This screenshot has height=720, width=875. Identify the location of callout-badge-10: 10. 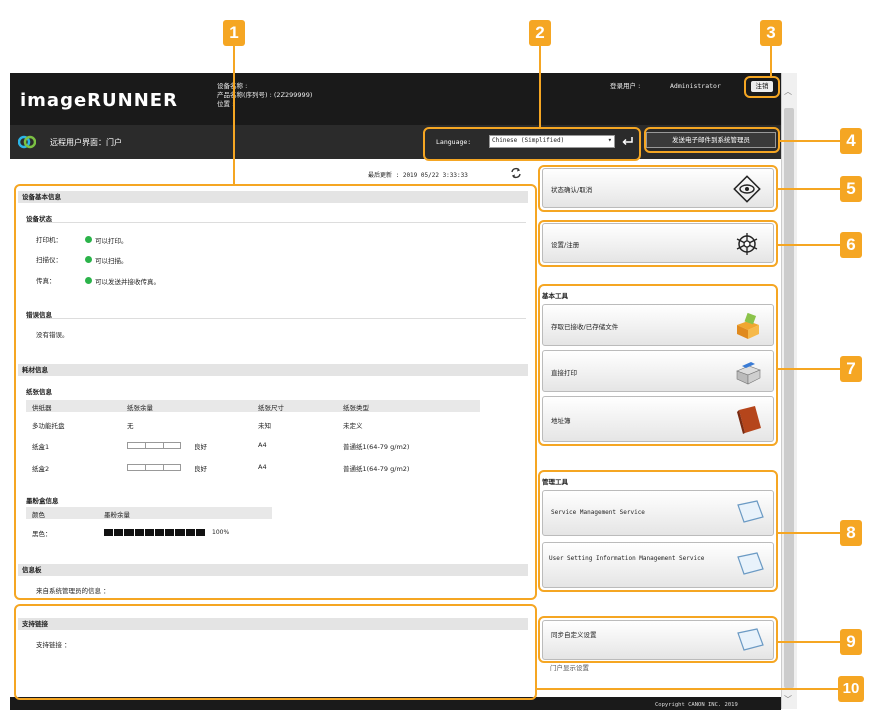
(851, 689).